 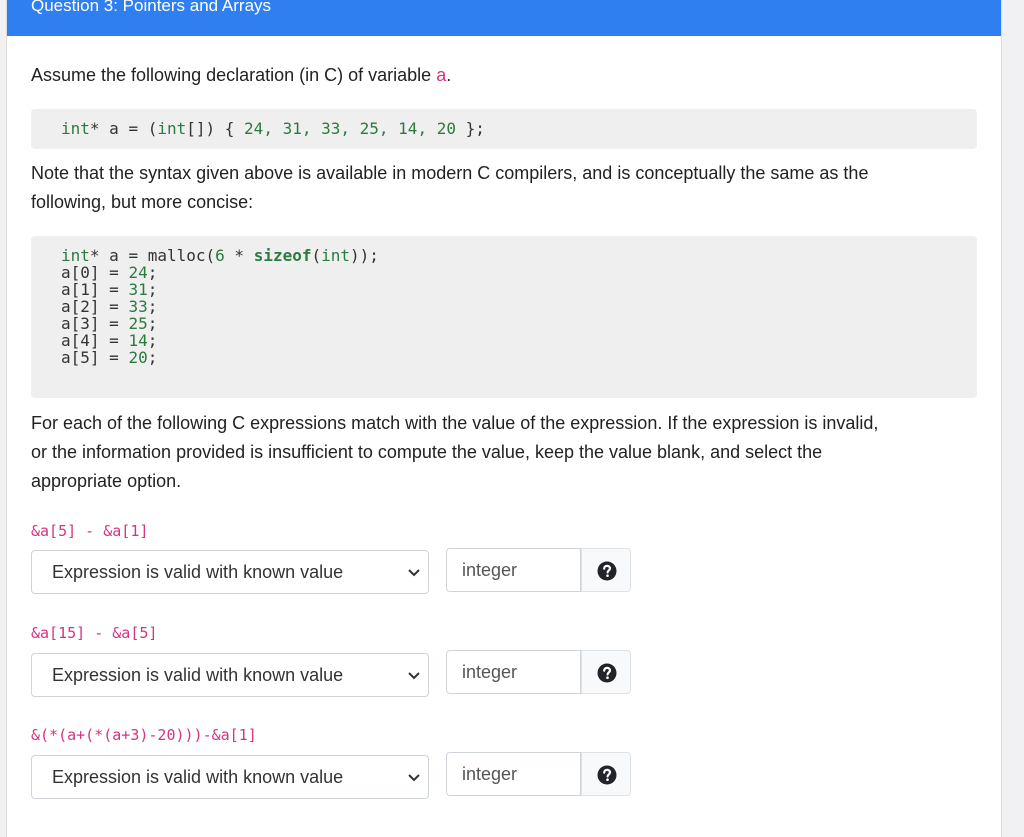 I want to click on code1-decl2: []) {, so click(x=215, y=128).